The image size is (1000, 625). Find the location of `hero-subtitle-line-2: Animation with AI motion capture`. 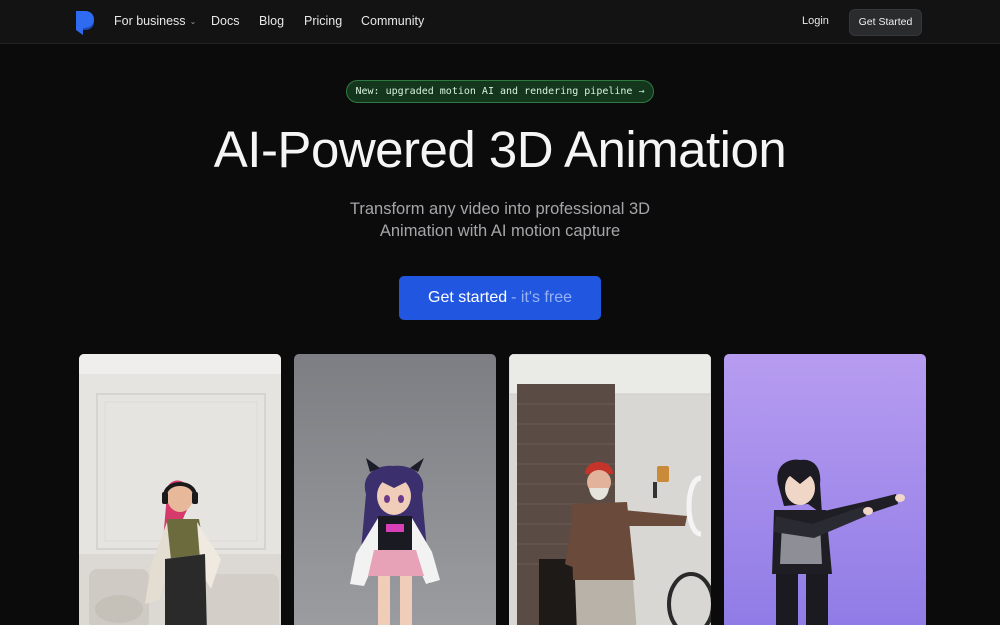

hero-subtitle-line-2: Animation with AI motion capture is located at coordinates (500, 231).